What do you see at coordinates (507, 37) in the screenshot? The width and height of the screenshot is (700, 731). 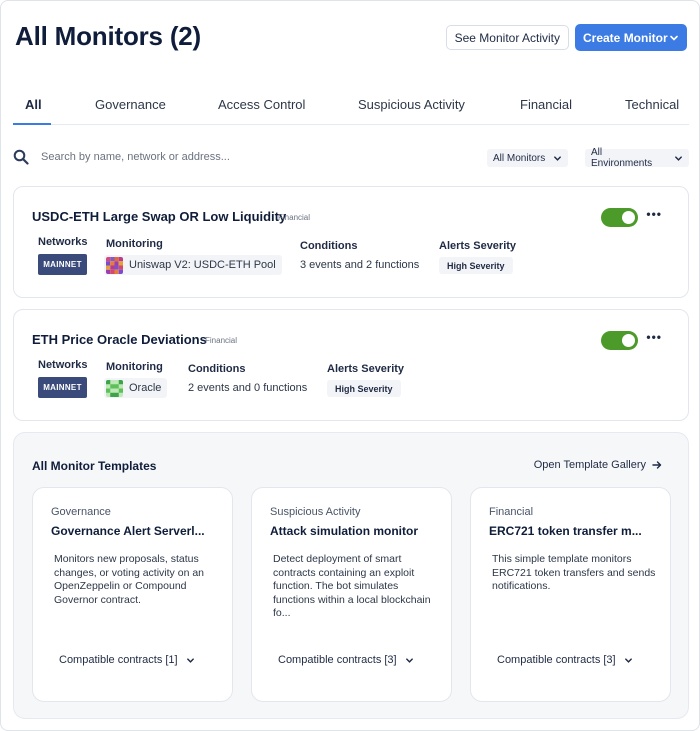 I see `see-monitor-activity-button: See Monitor Activity` at bounding box center [507, 37].